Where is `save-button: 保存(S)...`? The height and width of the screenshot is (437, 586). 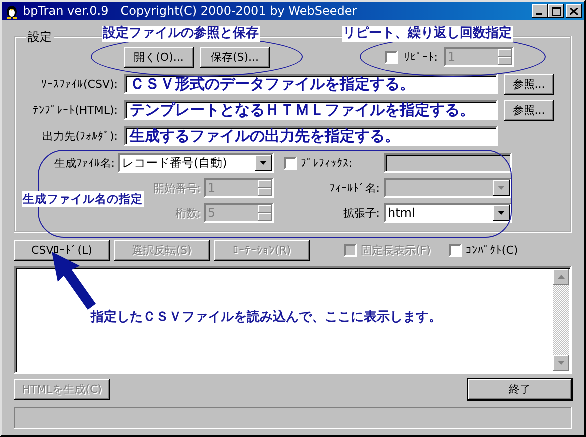
save-button: 保存(S)... is located at coordinates (235, 57).